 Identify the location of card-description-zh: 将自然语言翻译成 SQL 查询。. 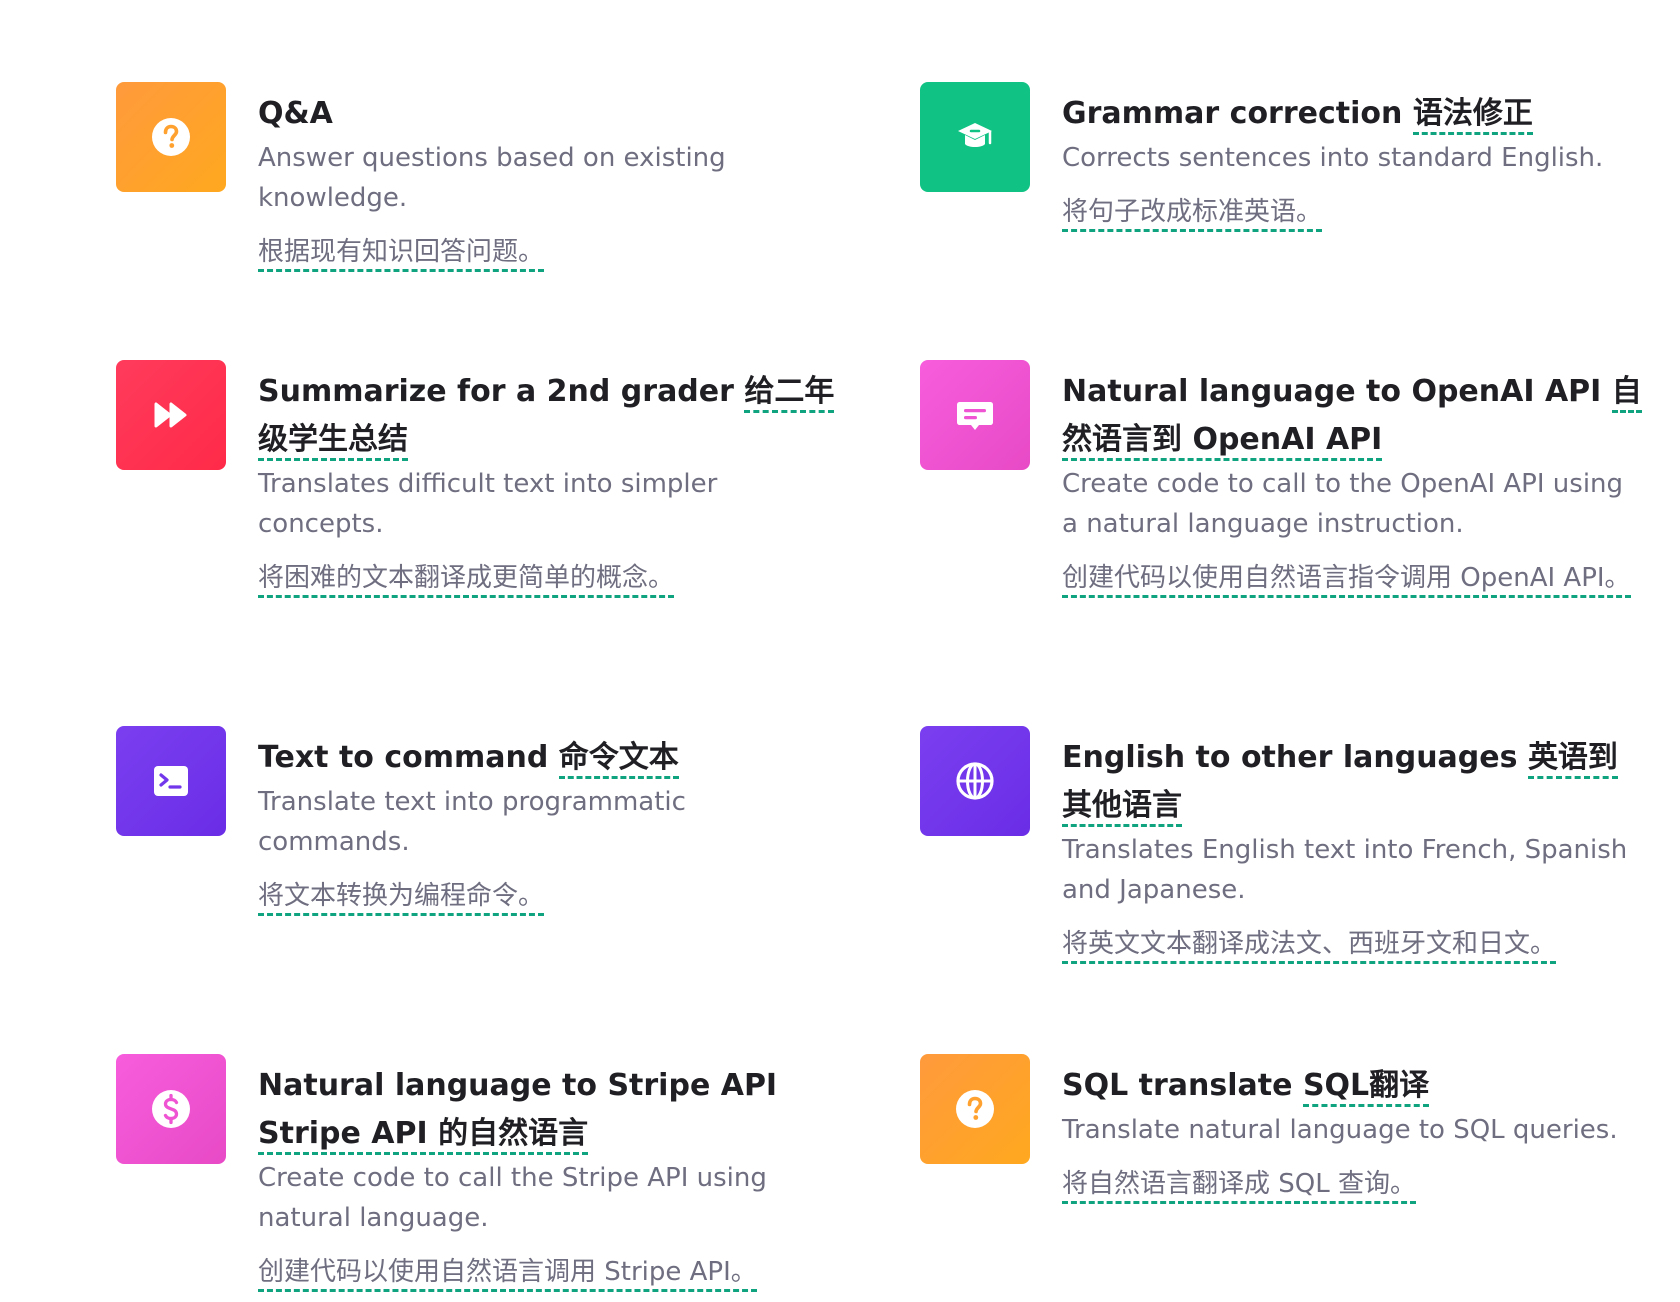
(1239, 1186).